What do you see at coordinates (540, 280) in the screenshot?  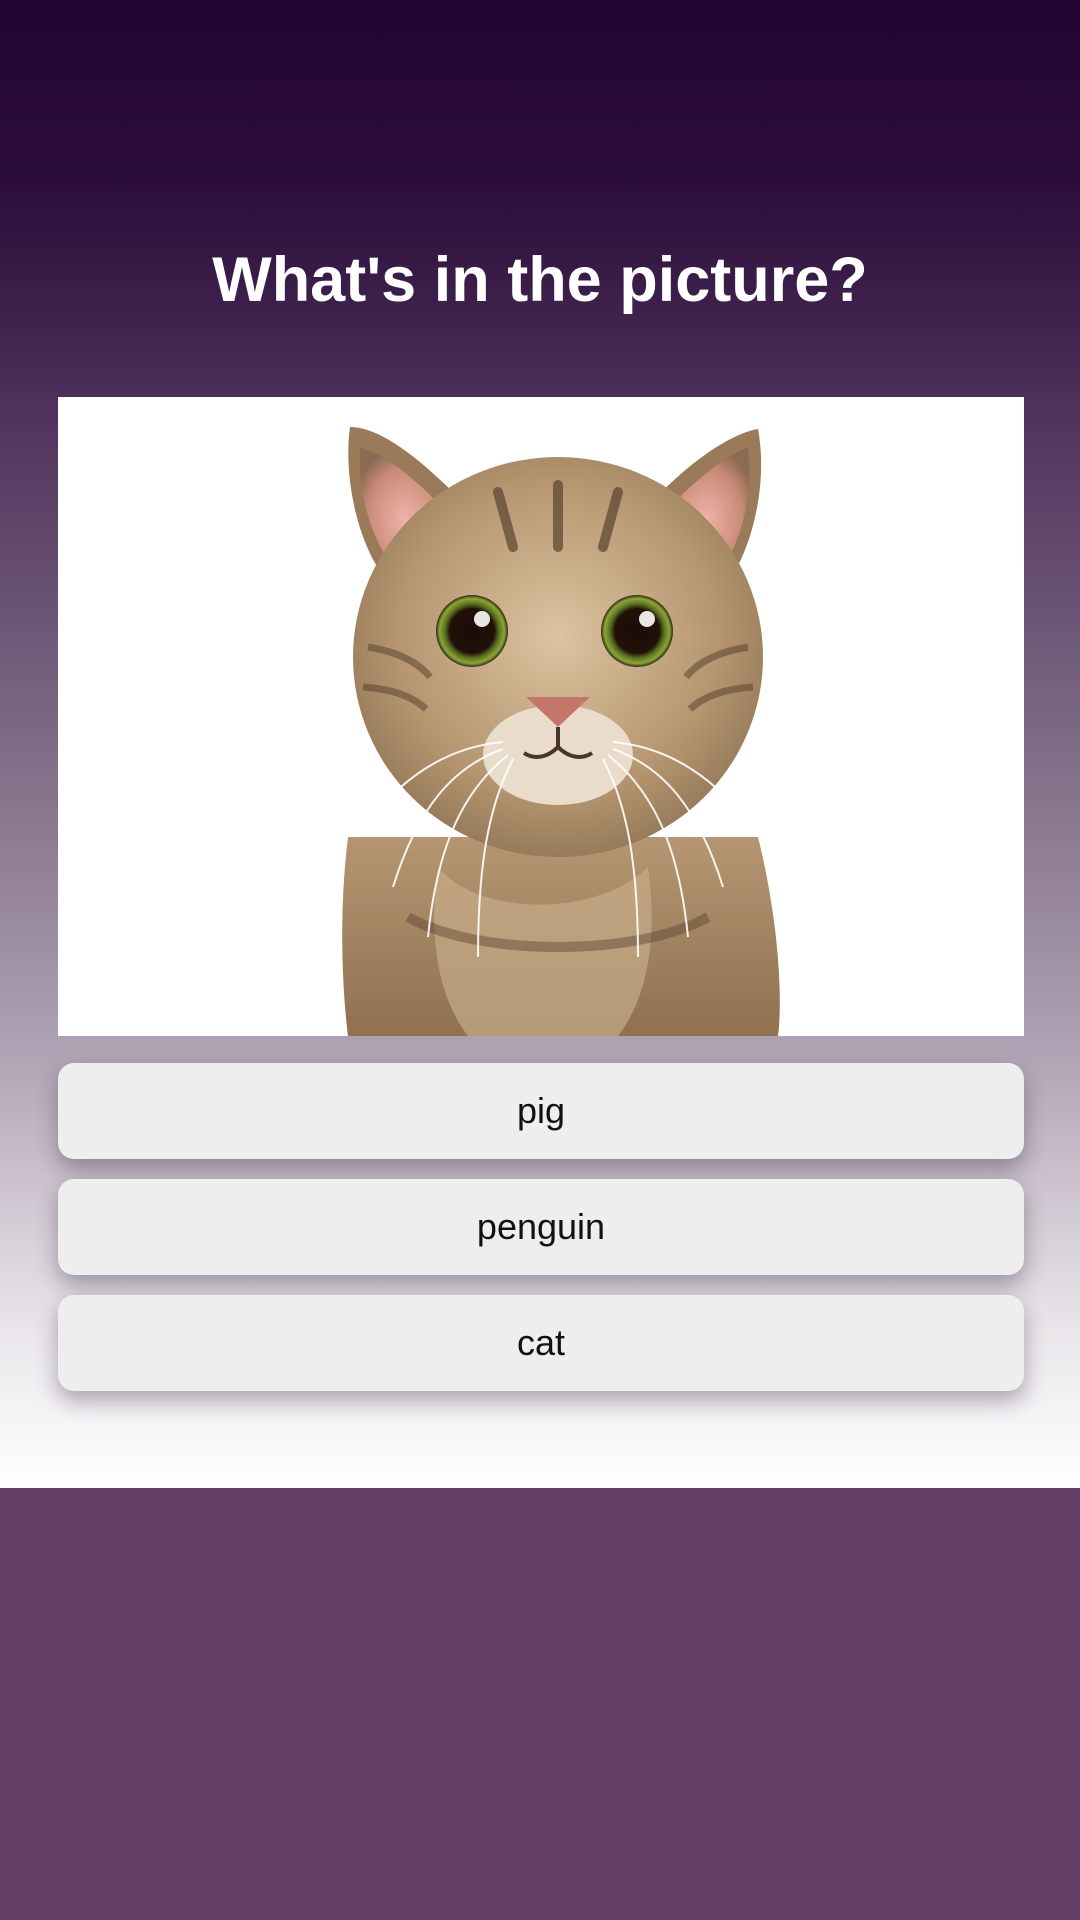 I see `question-title: What's in the picture?` at bounding box center [540, 280].